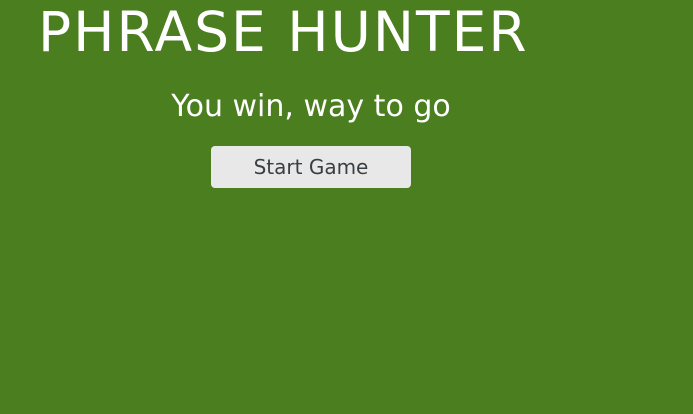  I want to click on start-game-button: Start Game, so click(311, 167).